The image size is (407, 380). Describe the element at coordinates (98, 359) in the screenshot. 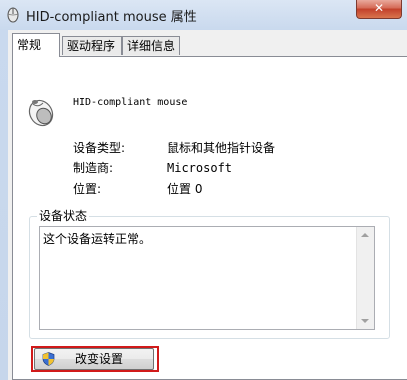

I see `change-settings-label: 改变设置` at that location.